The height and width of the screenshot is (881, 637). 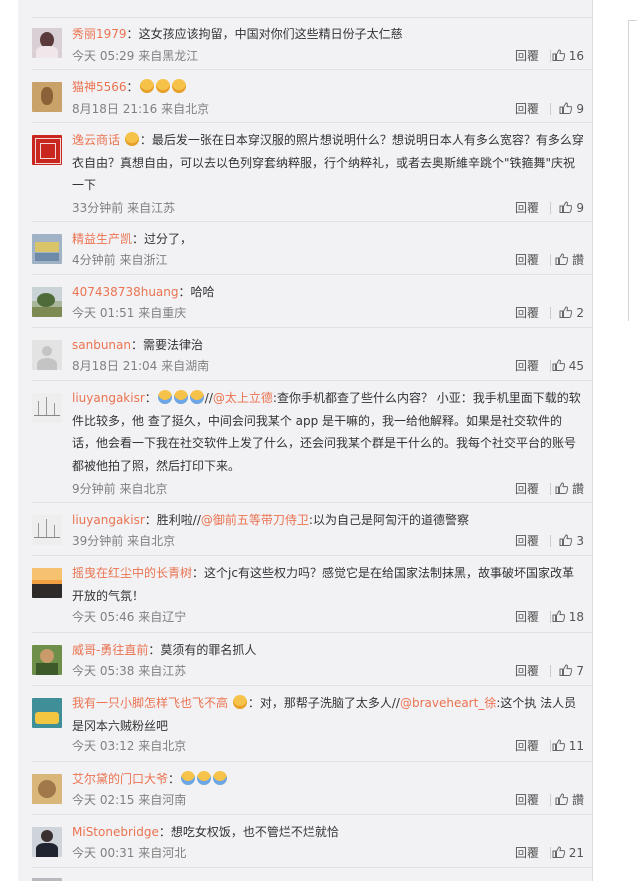 I want to click on comment-meta: 8月18日 21:04 来自湖南, so click(x=141, y=366).